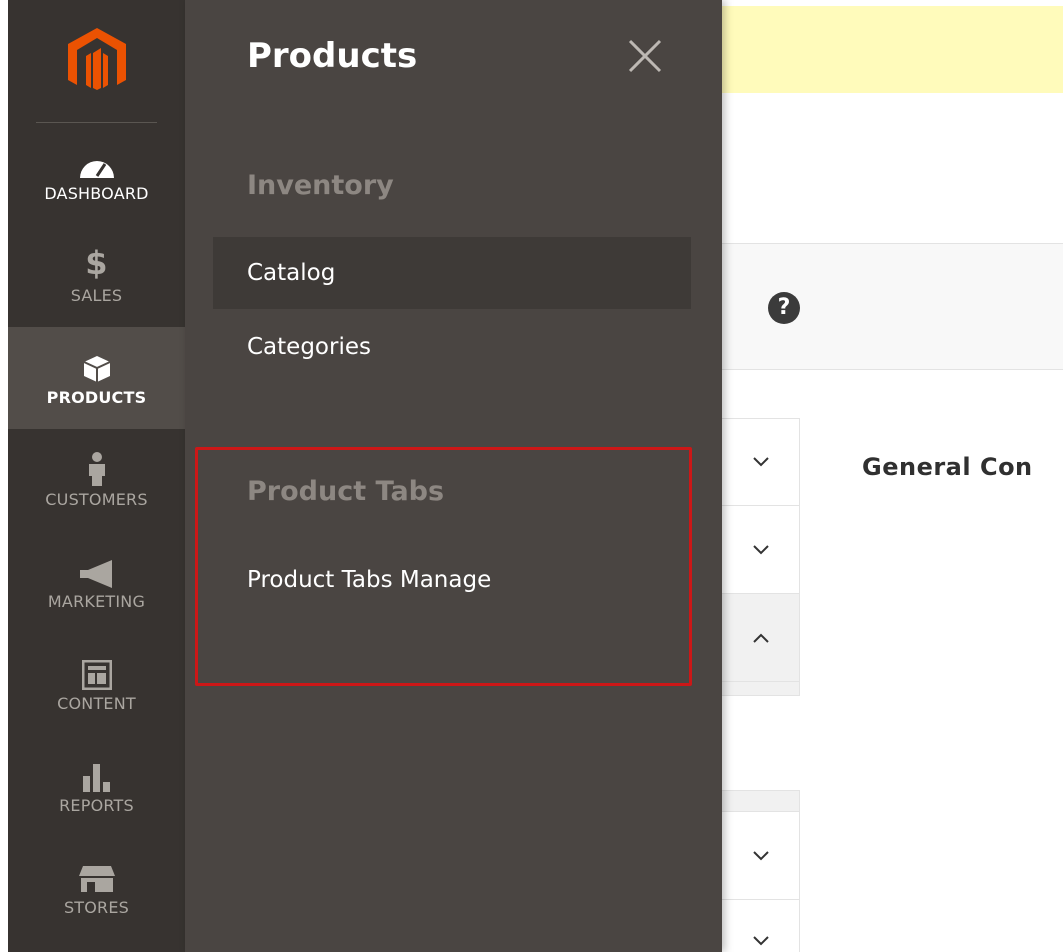 The width and height of the screenshot is (1063, 952). What do you see at coordinates (452, 347) in the screenshot?
I see `menu-link-categories: Categories` at bounding box center [452, 347].